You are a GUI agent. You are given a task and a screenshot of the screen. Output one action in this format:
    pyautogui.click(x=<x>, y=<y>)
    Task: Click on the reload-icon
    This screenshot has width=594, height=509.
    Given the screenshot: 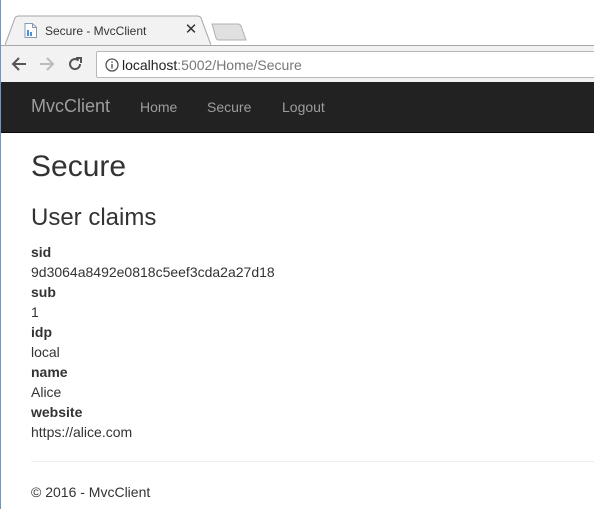 What is the action you would take?
    pyautogui.click(x=75, y=64)
    